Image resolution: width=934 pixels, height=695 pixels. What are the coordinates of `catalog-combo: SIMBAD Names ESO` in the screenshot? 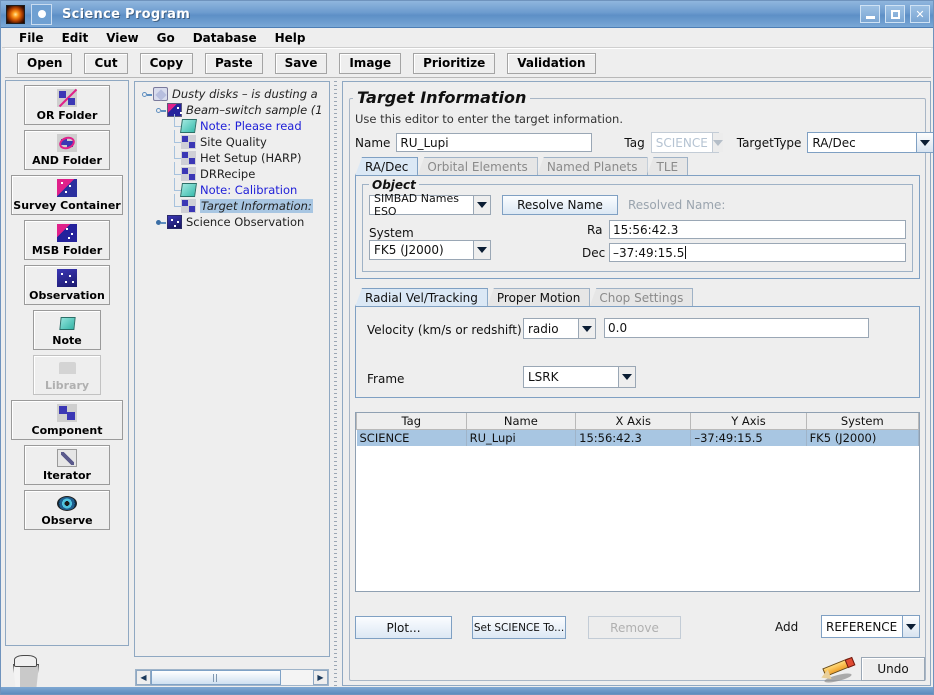 It's located at (430, 205).